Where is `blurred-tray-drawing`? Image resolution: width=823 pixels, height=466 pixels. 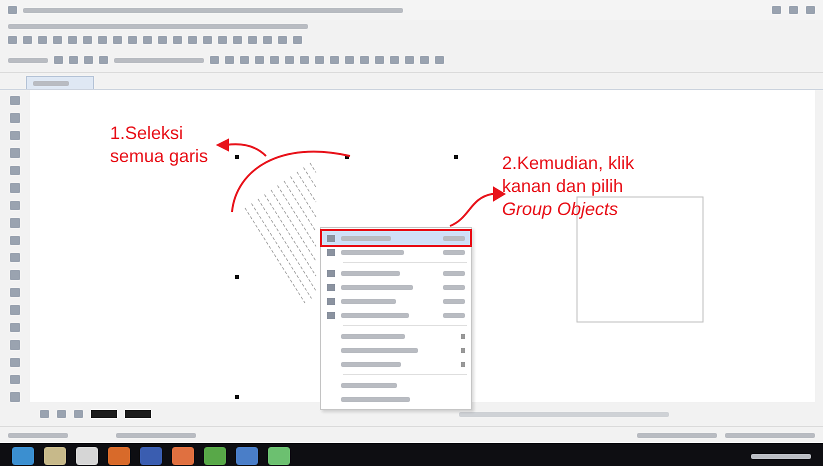
blurred-tray-drawing is located at coordinates (781, 456).